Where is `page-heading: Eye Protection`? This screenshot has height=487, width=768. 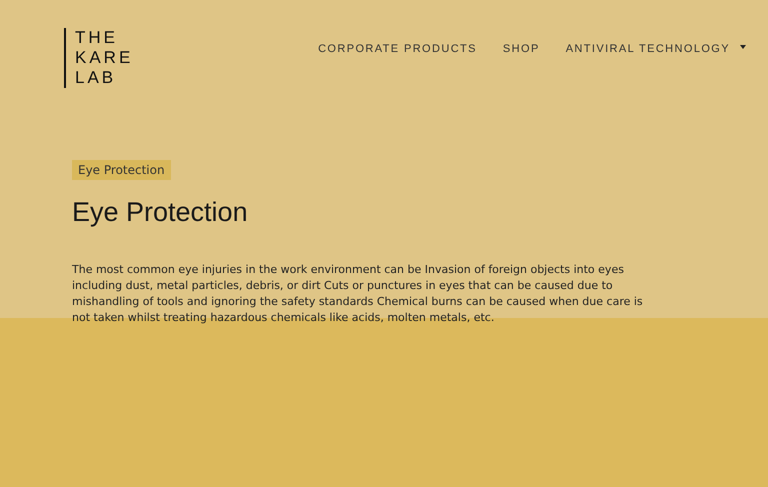 page-heading: Eye Protection is located at coordinates (160, 212).